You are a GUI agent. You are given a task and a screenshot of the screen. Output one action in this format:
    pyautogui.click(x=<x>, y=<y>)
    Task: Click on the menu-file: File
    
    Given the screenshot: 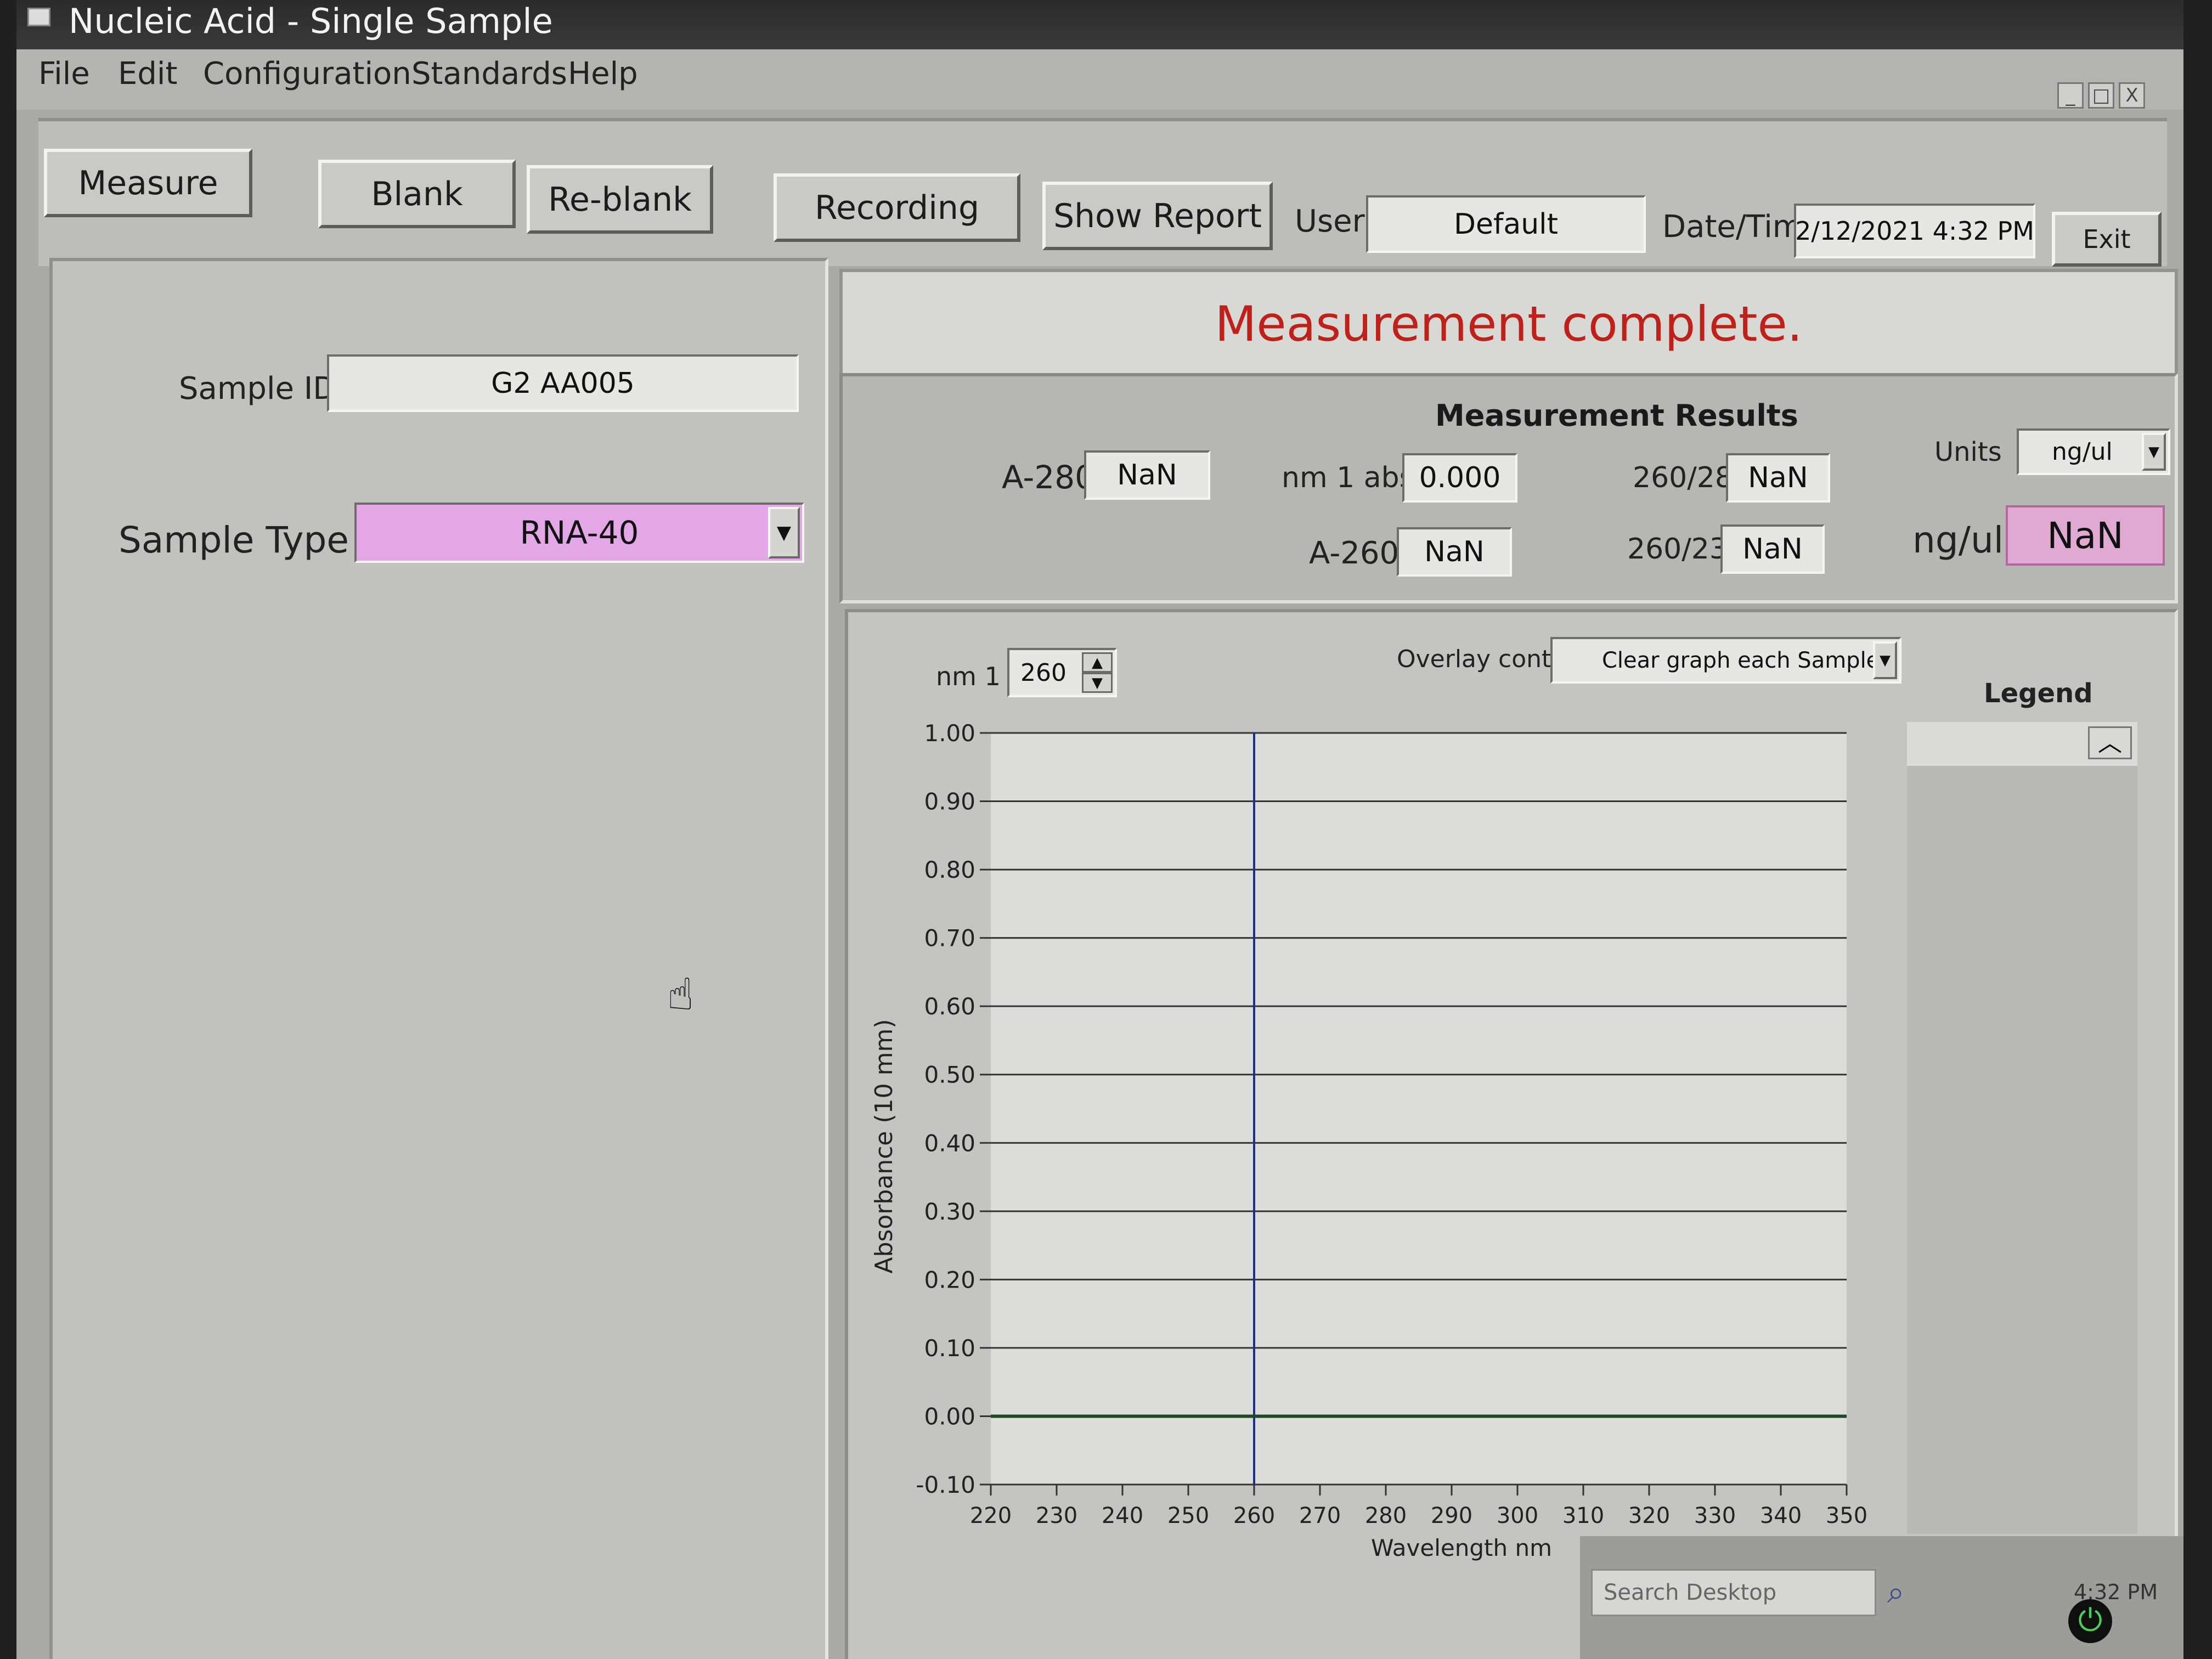 What is the action you would take?
    pyautogui.click(x=64, y=74)
    